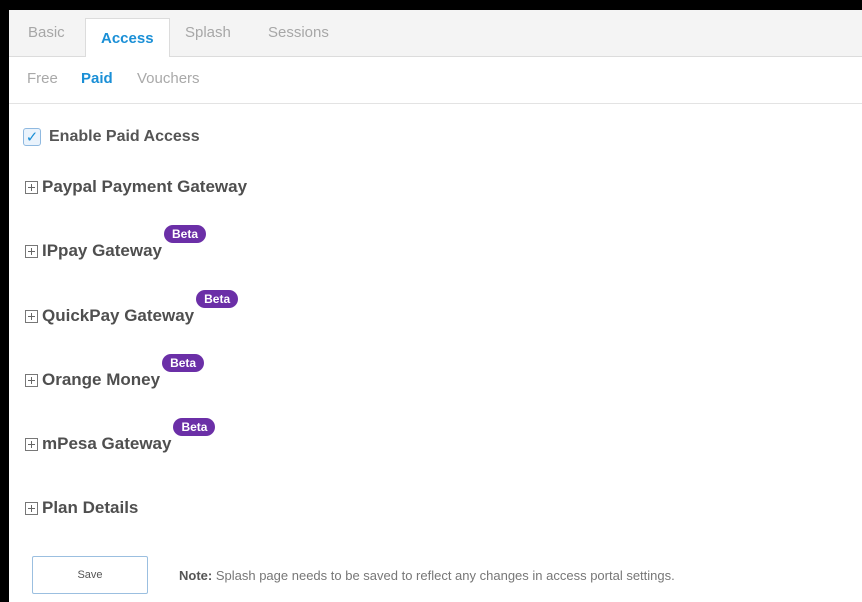 This screenshot has height=602, width=862. Describe the element at coordinates (140, 308) in the screenshot. I see `section-label: QuickPay Gateway Beta` at that location.